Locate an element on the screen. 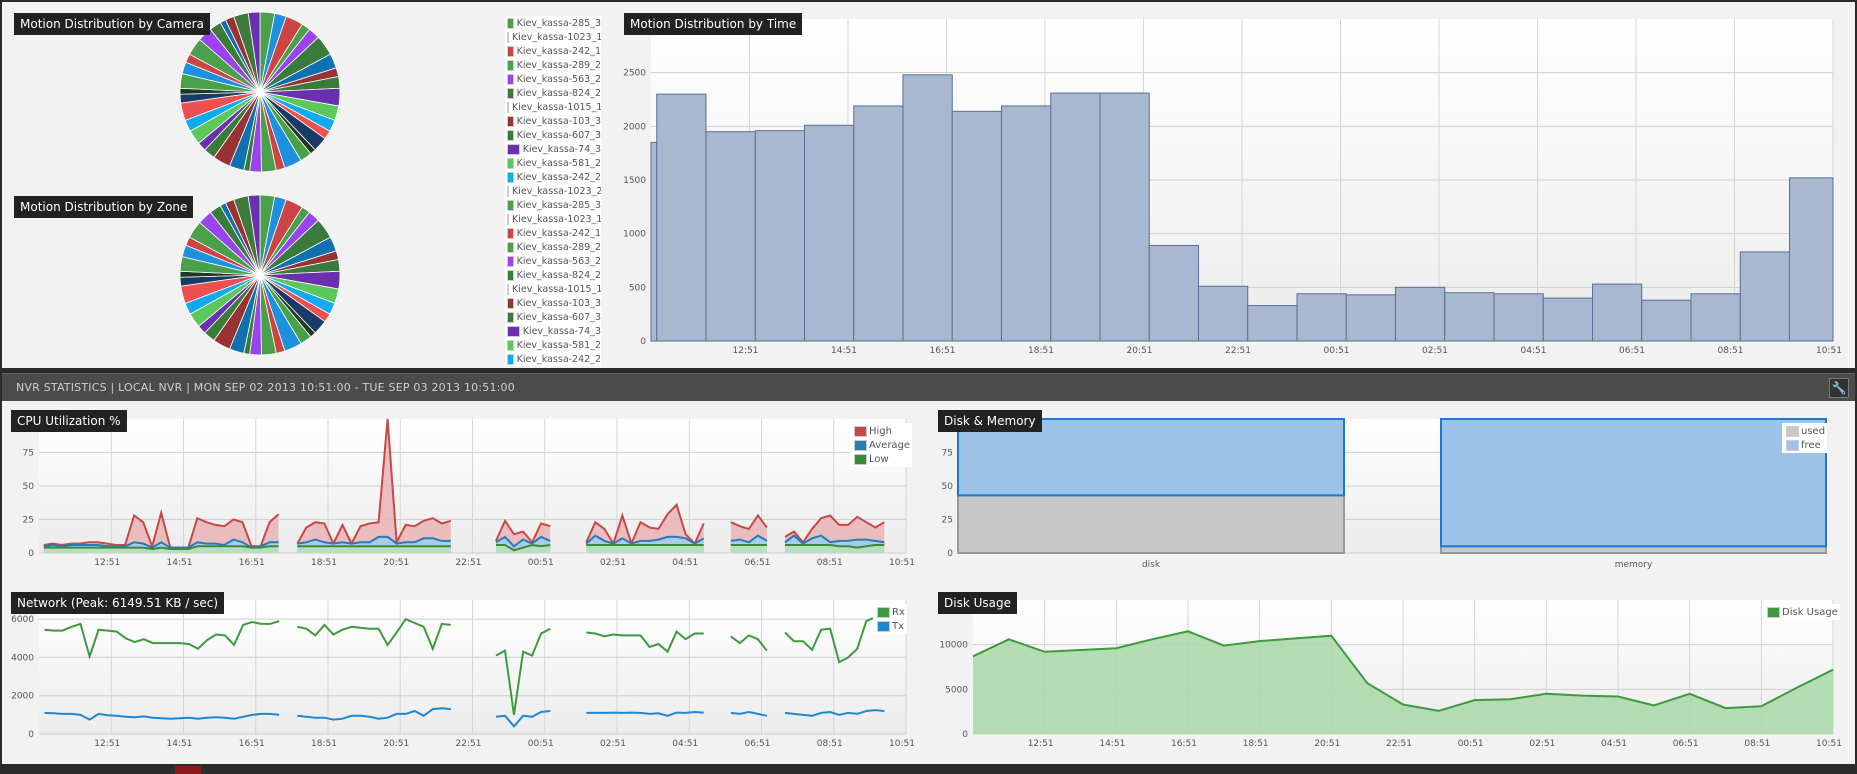 The width and height of the screenshot is (1857, 774). y-tick-label: 2500 is located at coordinates (634, 74).